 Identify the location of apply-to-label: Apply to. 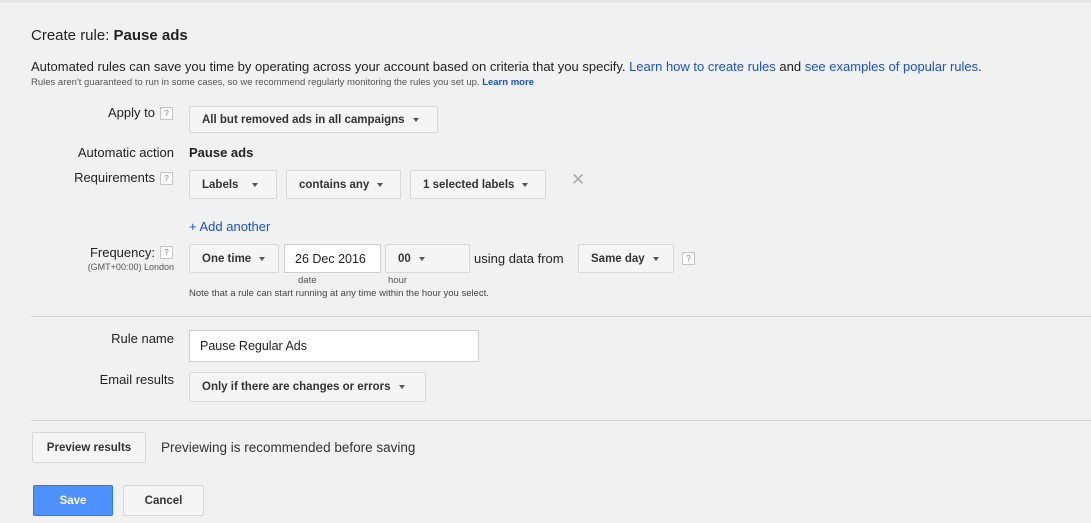
(131, 112).